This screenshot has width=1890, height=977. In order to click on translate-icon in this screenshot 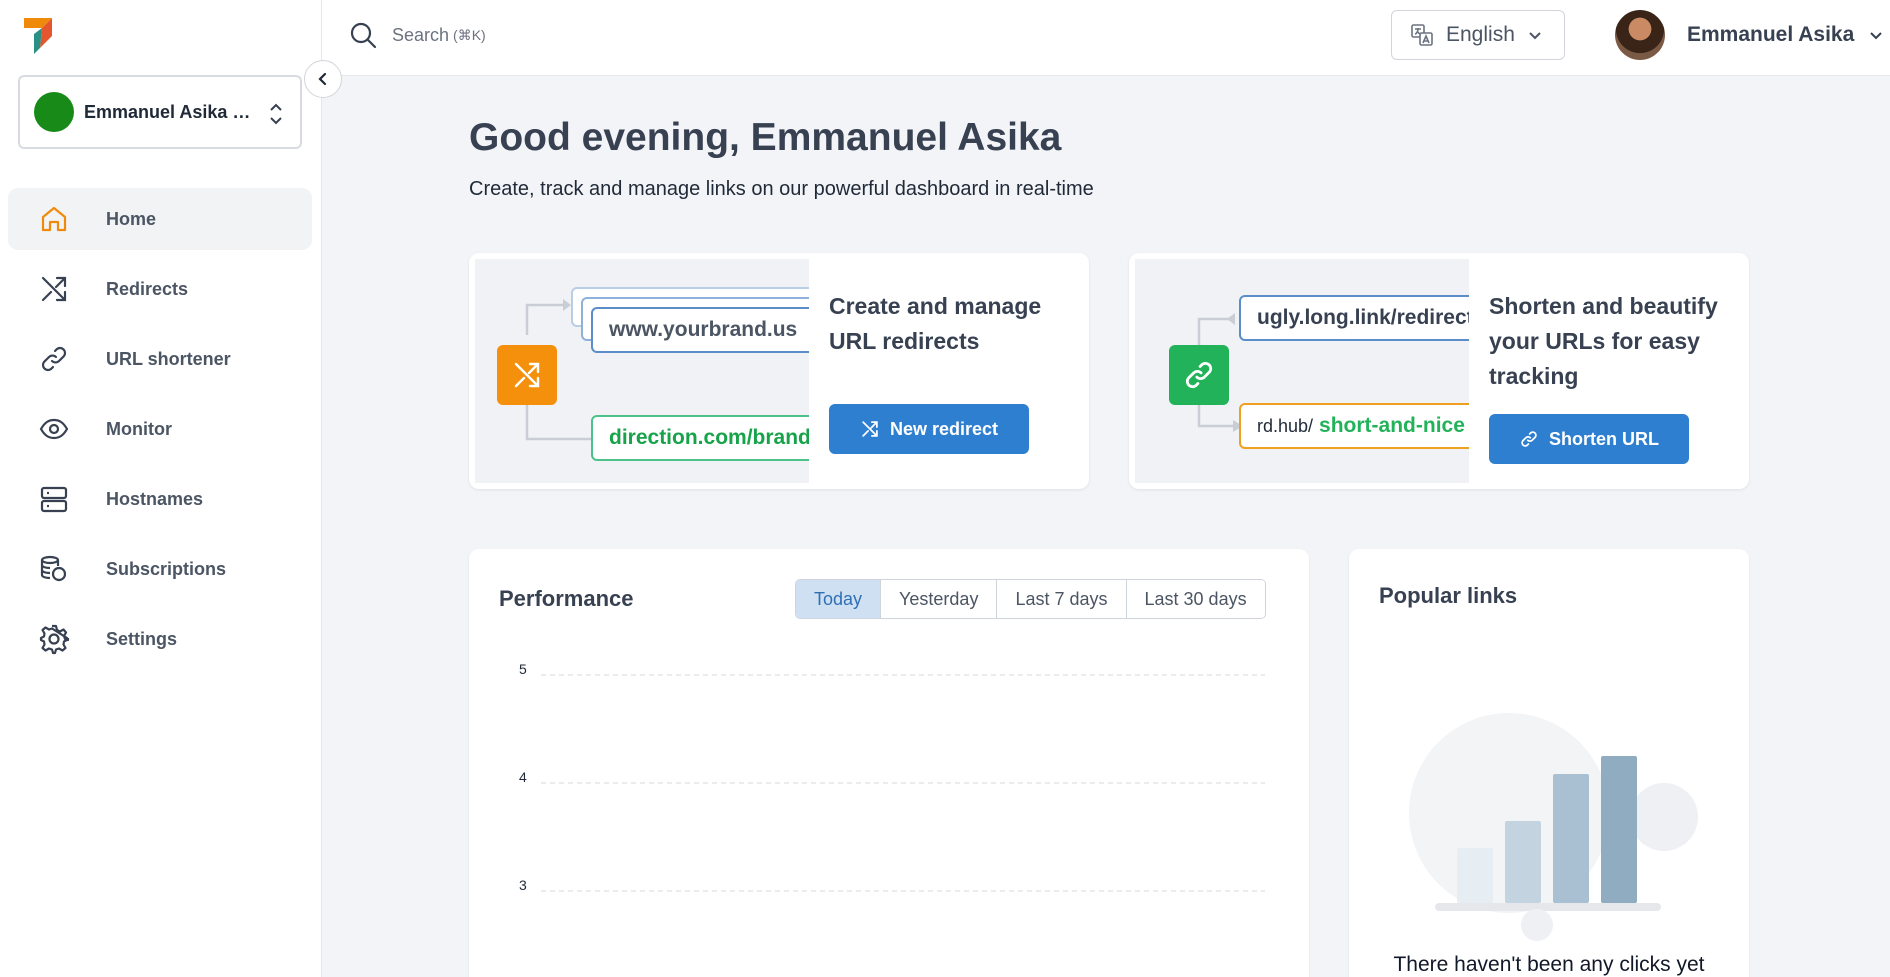, I will do `click(1422, 35)`.